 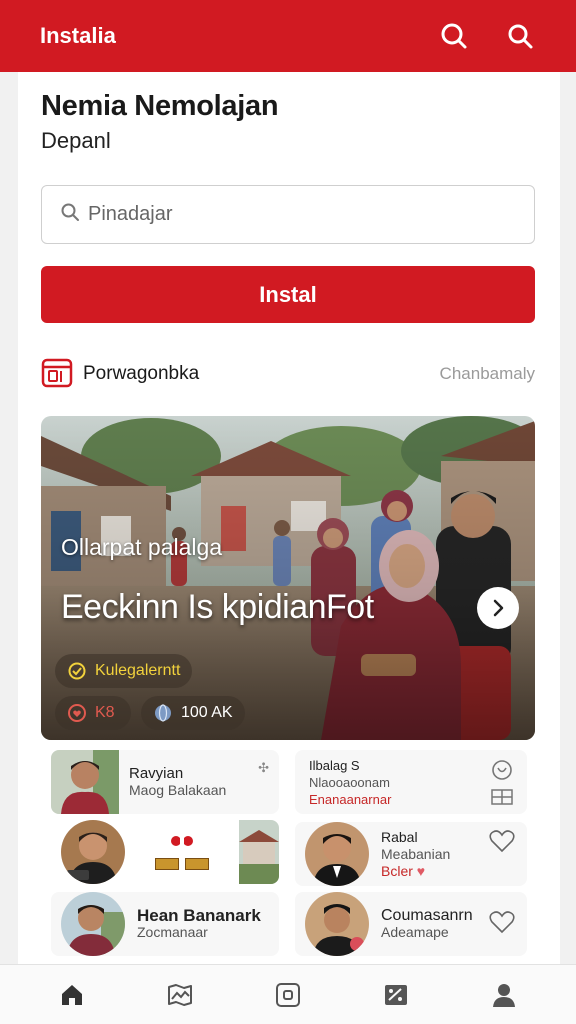 I want to click on hero-kicker: Ollarpat palalga, so click(x=142, y=547).